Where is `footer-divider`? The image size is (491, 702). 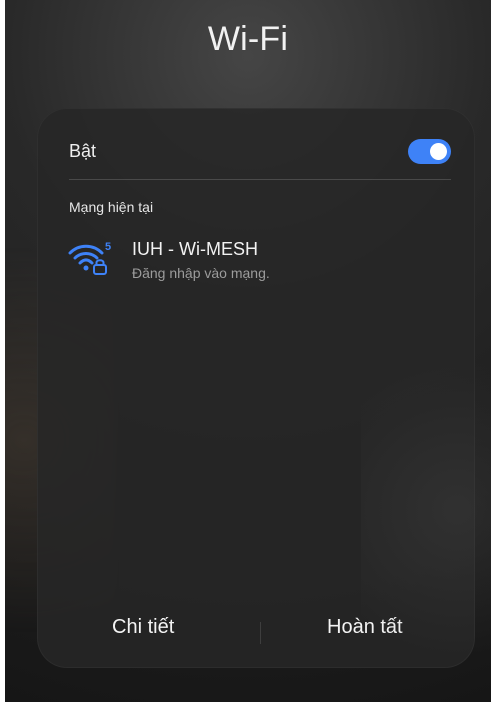
footer-divider is located at coordinates (260, 633).